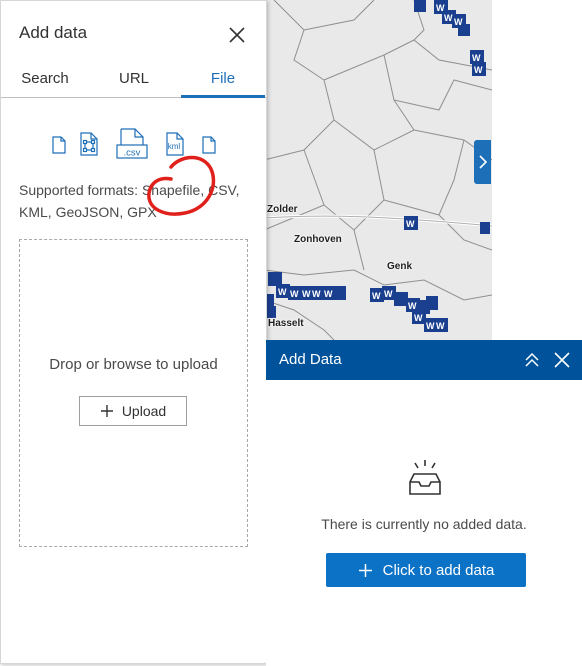 The height and width of the screenshot is (666, 582). What do you see at coordinates (282, 209) in the screenshot?
I see `map-label-zolder: Zolder` at bounding box center [282, 209].